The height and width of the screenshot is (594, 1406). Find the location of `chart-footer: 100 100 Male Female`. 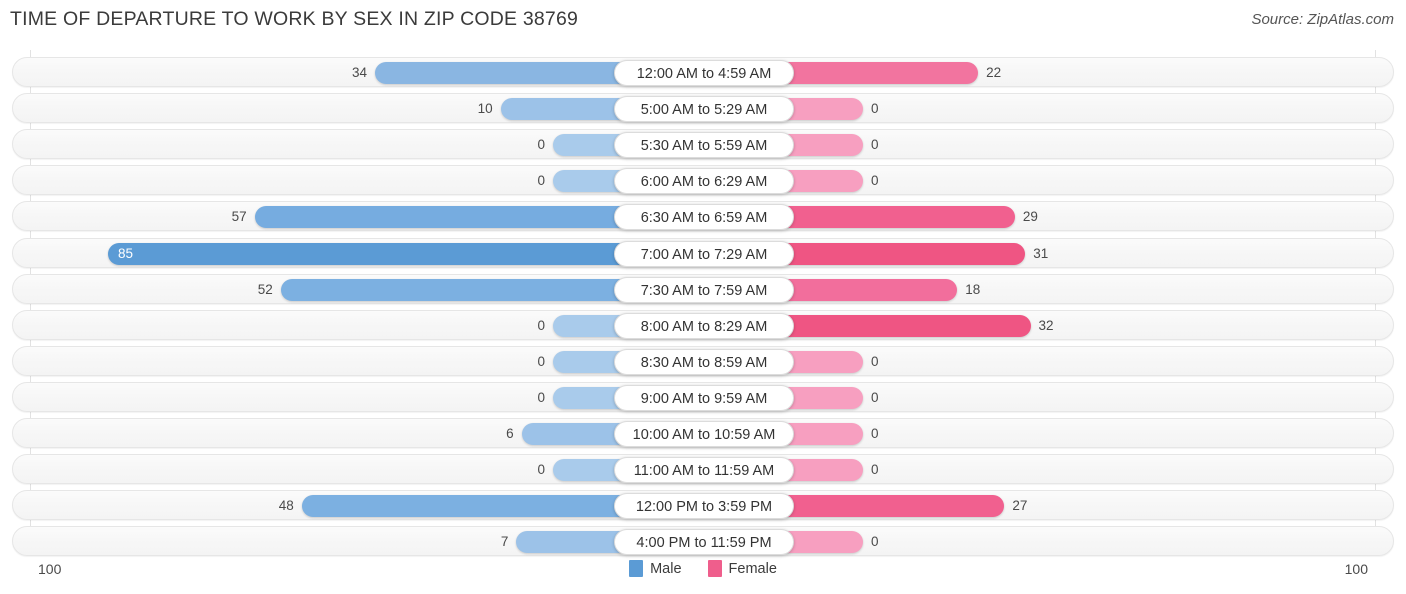

chart-footer: 100 100 Male Female is located at coordinates (703, 574).